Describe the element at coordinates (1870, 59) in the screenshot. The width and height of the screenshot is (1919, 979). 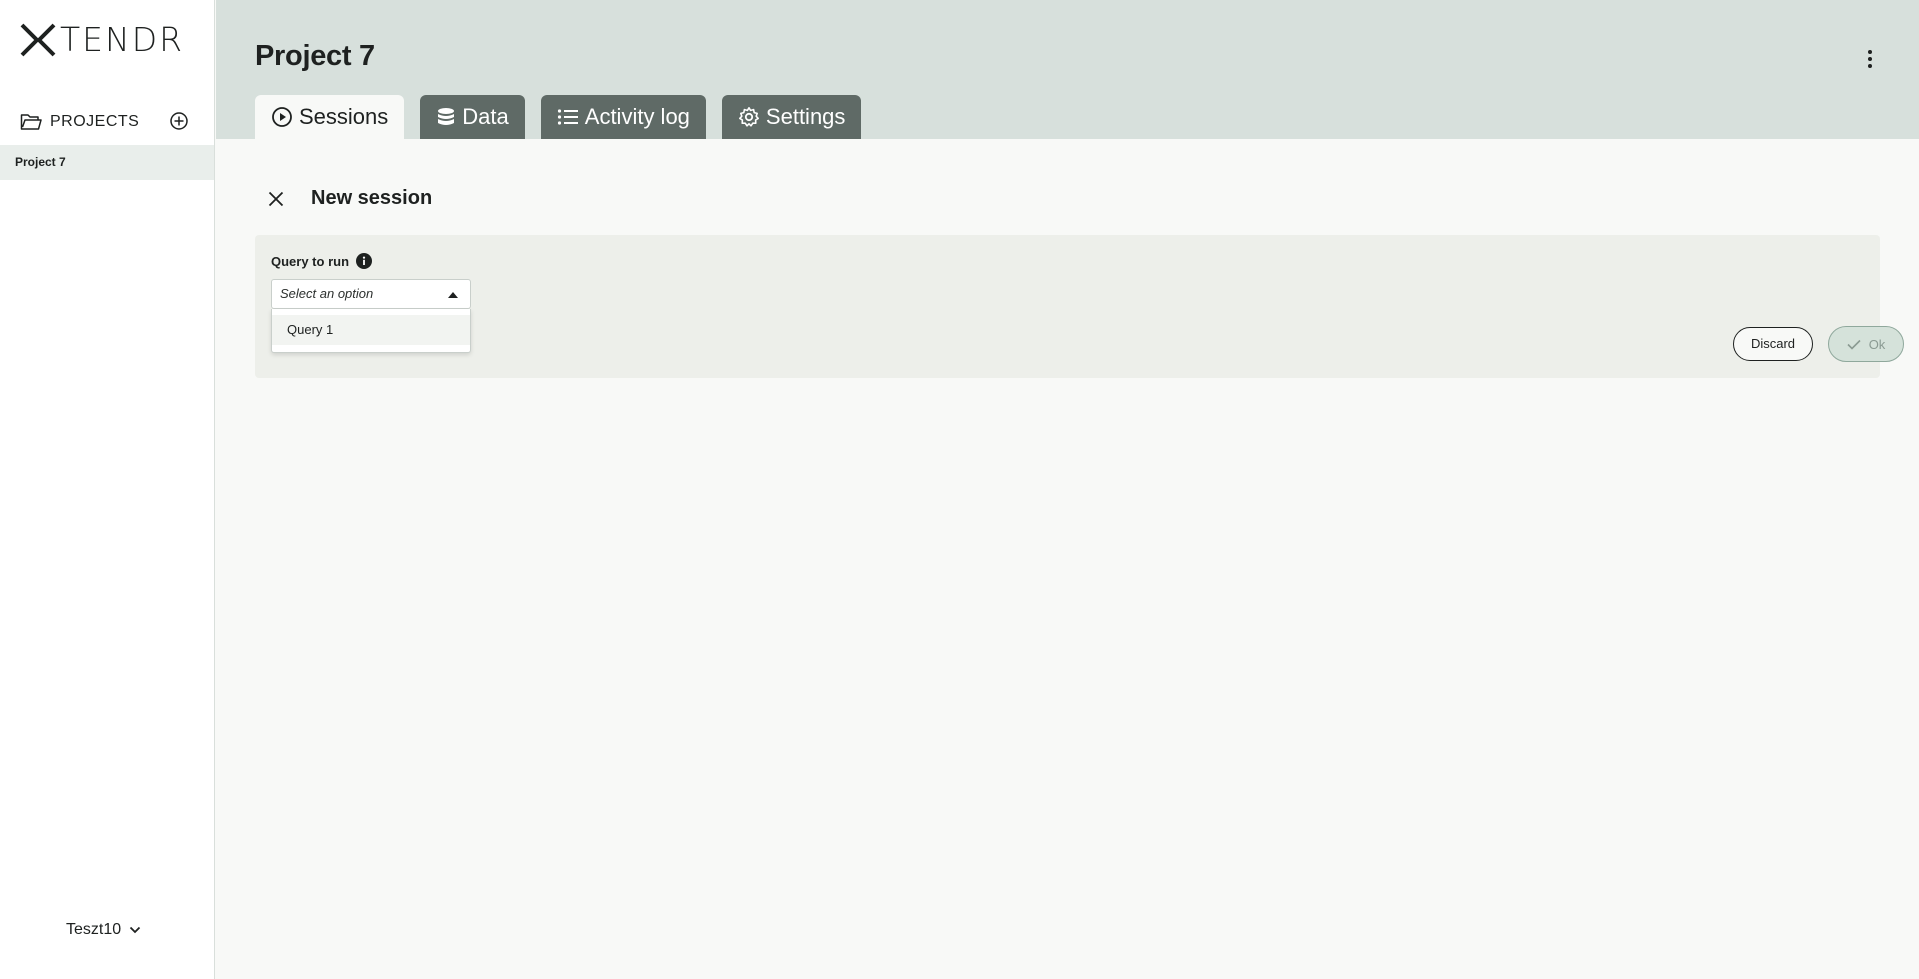
I see `more-options-icon` at that location.